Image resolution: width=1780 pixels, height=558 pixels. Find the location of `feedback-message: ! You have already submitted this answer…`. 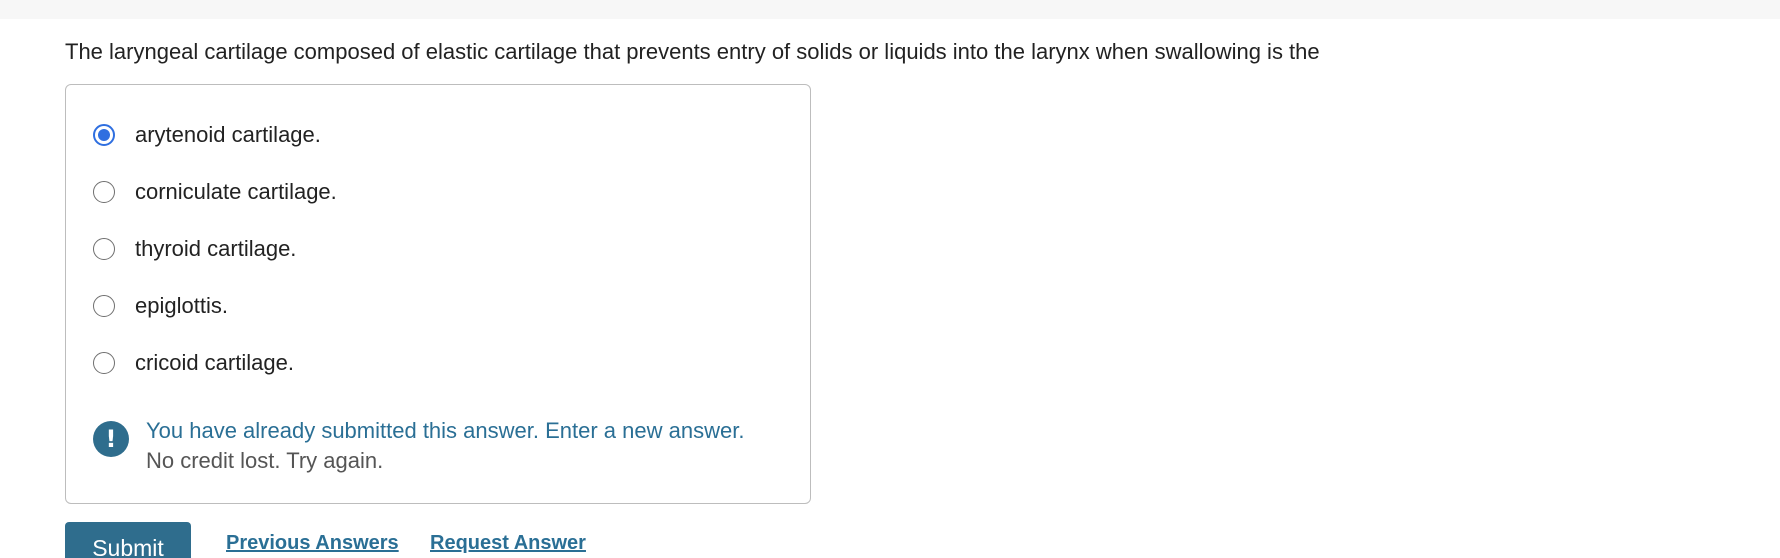

feedback-message: ! You have already submitted this answer… is located at coordinates (443, 447).